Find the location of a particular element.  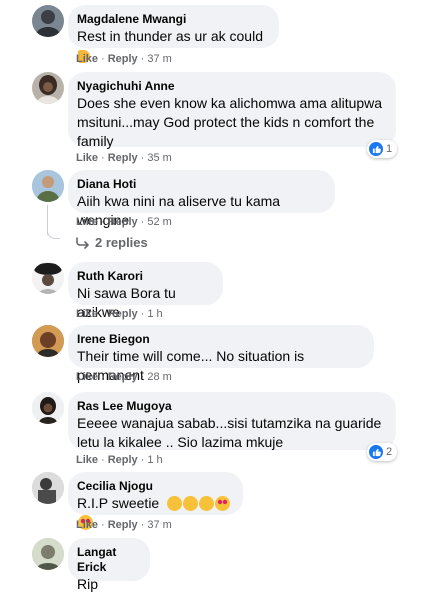

comment-bubble: Langat Erick Rip is located at coordinates (109, 565).